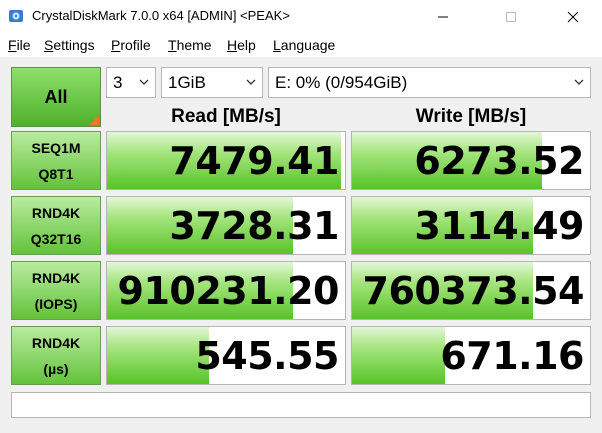  I want to click on menu-file: File, so click(19, 45).